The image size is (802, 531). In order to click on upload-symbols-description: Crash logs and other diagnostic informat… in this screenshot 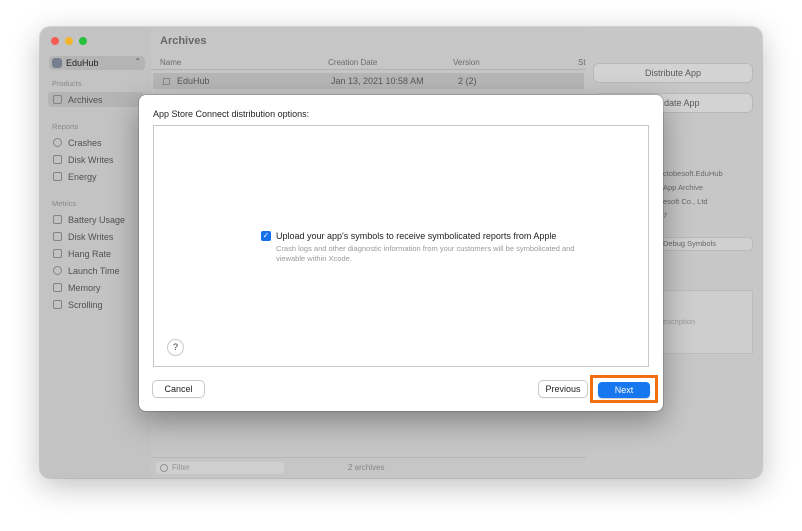, I will do `click(425, 253)`.